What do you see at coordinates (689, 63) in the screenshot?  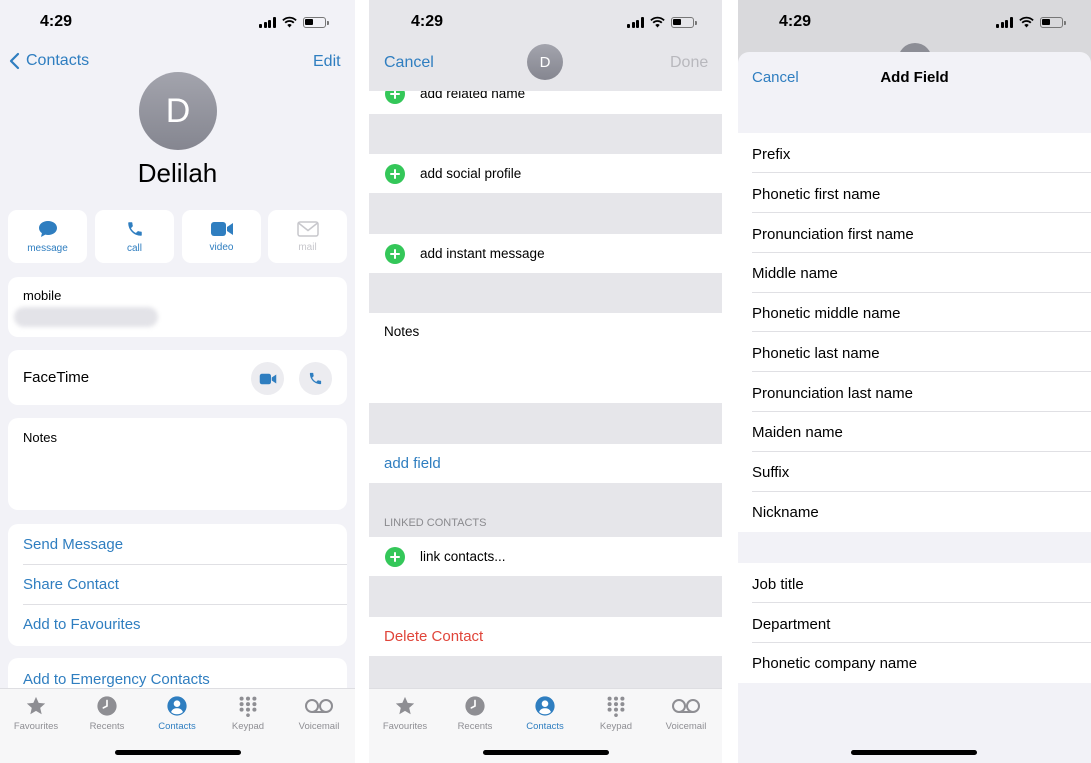 I see `done-button: Done` at bounding box center [689, 63].